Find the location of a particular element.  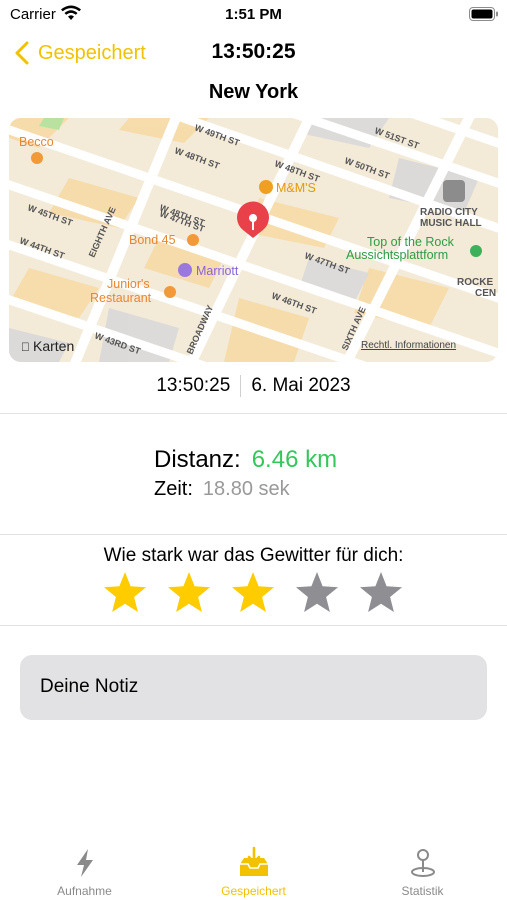

map-attribution: Karten is located at coordinates (53, 346).